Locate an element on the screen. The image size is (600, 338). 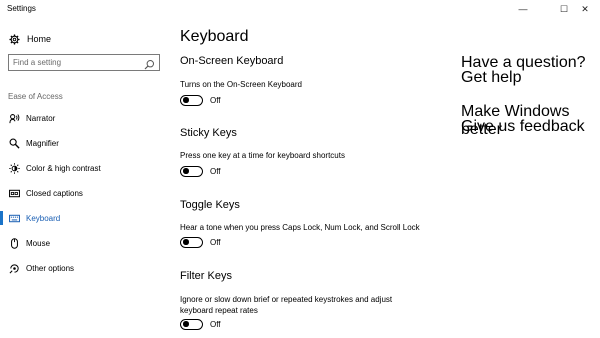
magnifier-icon is located at coordinates (14, 143).